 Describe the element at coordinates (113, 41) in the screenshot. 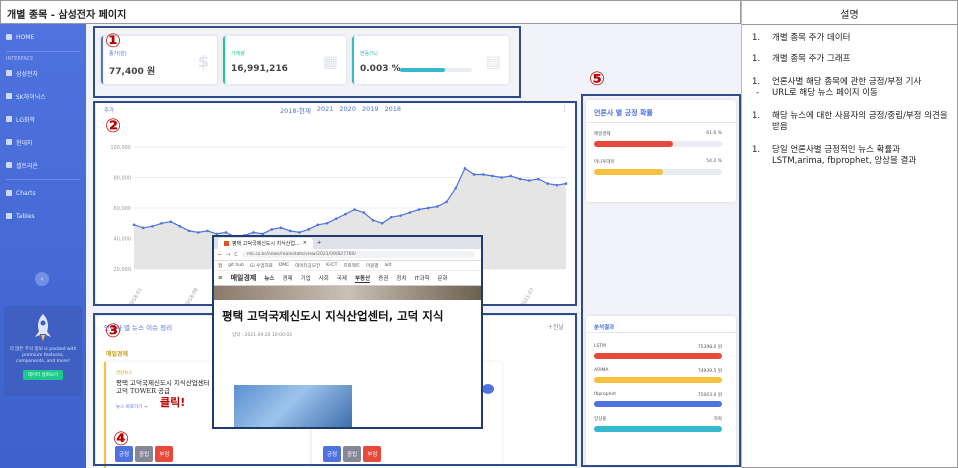

I see `marker-1: ①` at that location.